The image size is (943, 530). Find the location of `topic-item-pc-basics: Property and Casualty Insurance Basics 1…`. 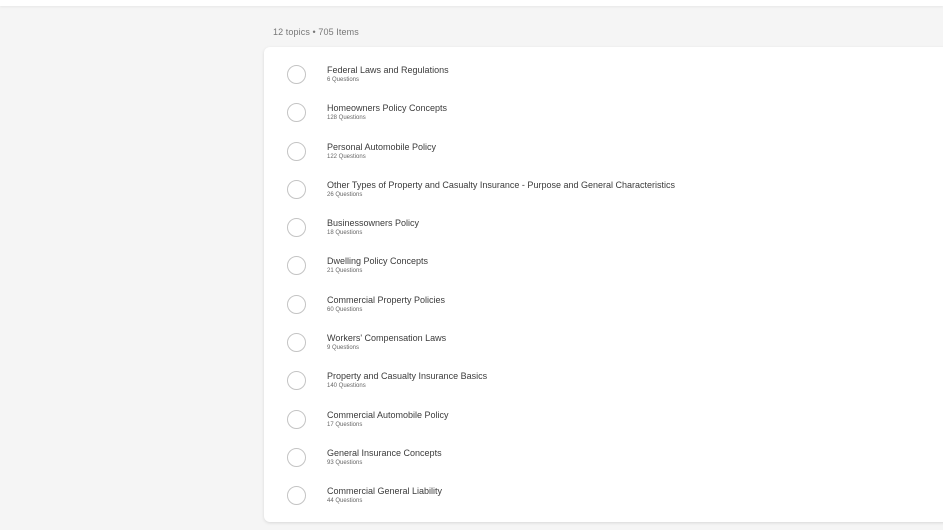

topic-item-pc-basics: Property and Casualty Insurance Basics 1… is located at coordinates (603, 385).